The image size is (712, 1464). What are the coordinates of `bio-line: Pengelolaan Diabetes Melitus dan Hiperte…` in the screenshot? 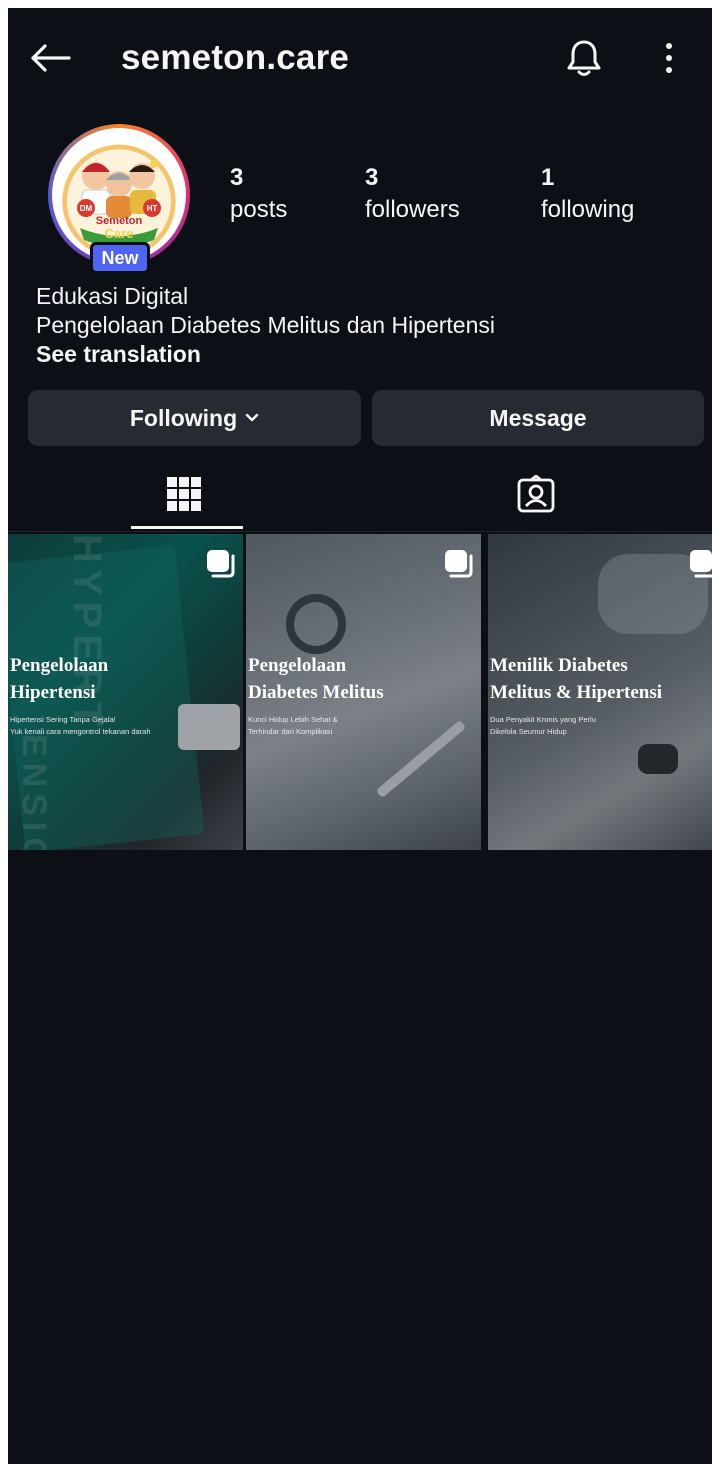 It's located at (266, 325).